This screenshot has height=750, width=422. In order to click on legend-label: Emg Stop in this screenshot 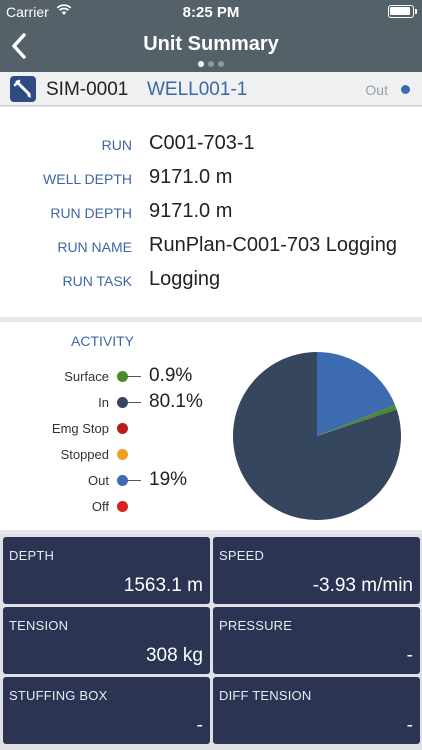, I will do `click(80, 428)`.